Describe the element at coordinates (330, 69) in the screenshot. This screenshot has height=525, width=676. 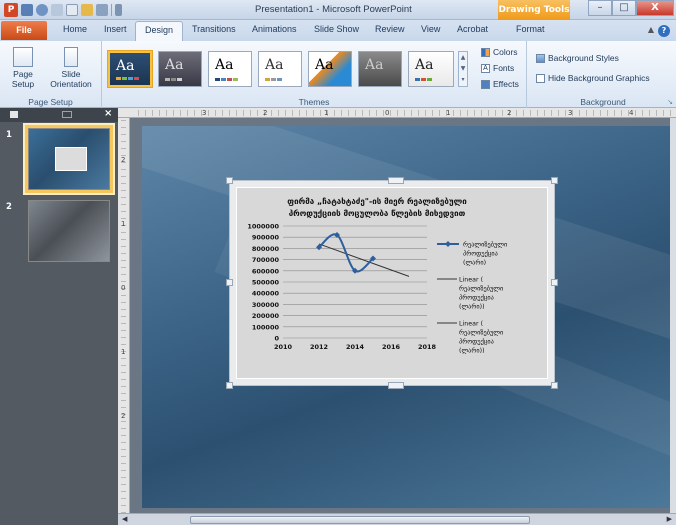
I see `theme-thumb-5: Aa` at that location.